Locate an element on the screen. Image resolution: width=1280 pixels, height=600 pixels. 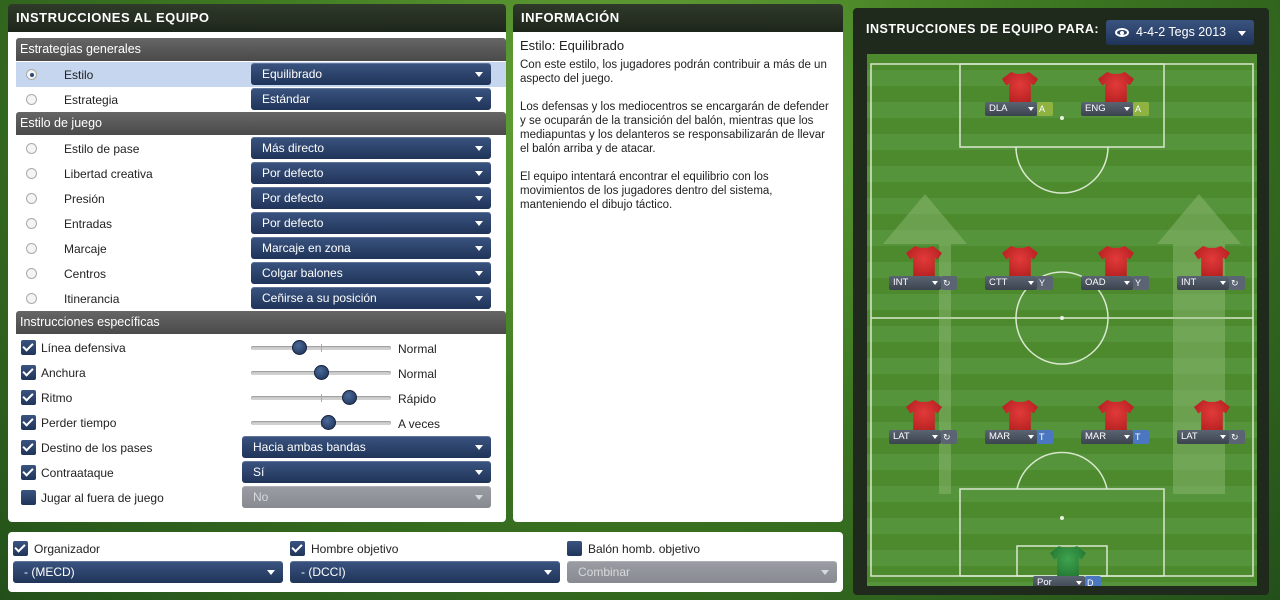
player-marker: DLA A is located at coordinates (1020, 97).